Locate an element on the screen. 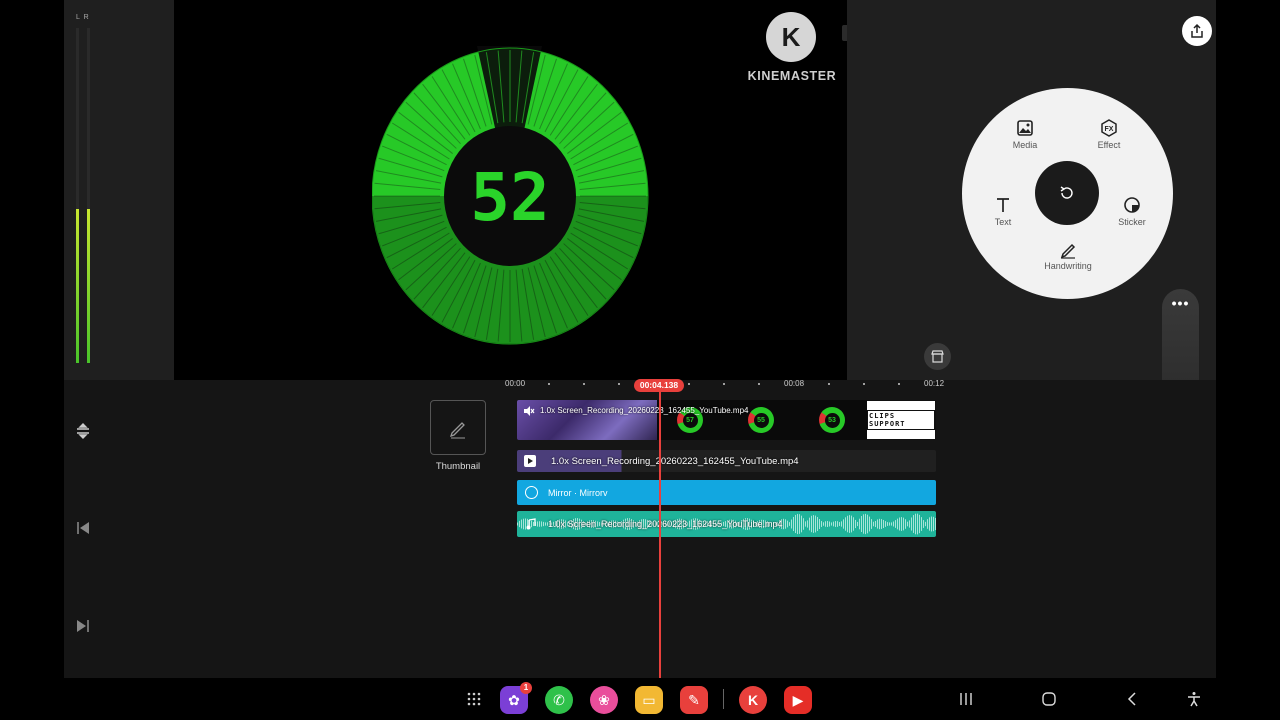 The width and height of the screenshot is (1280, 720). back-icon is located at coordinates (1132, 699).